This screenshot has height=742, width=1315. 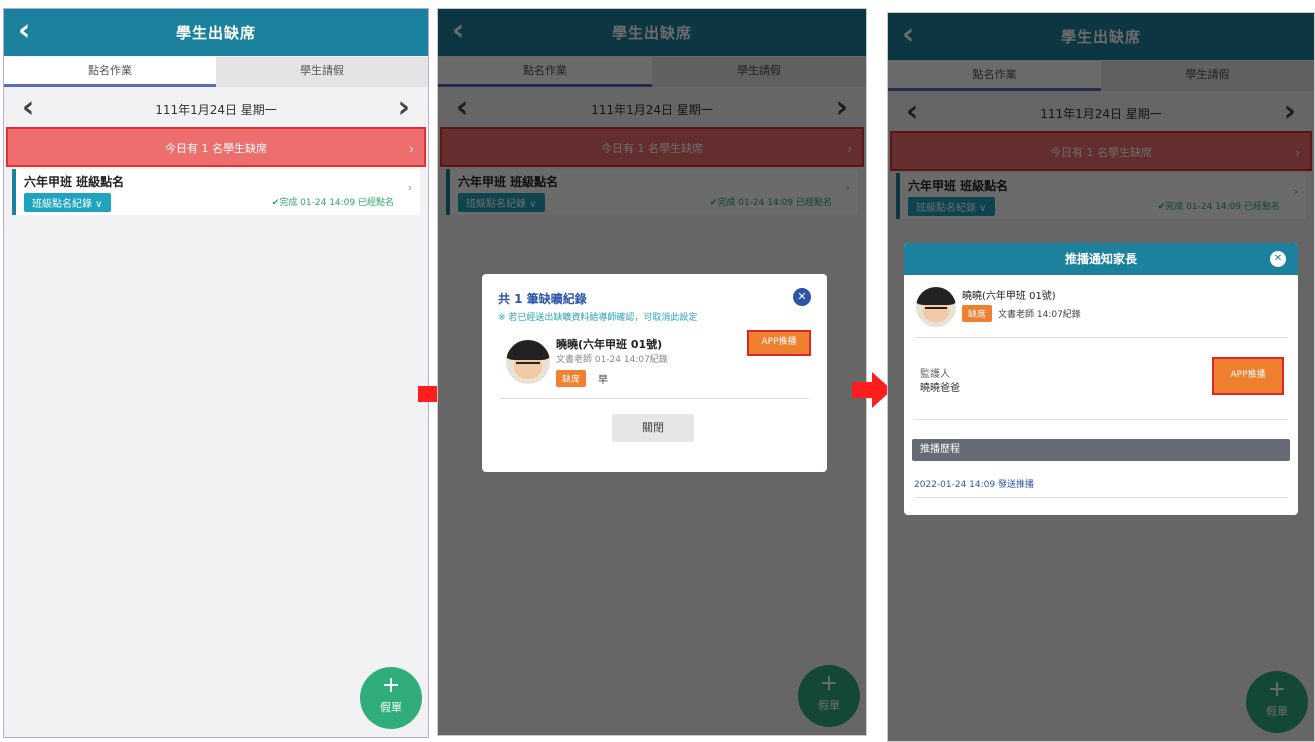 I want to click on alert-text: 今日有 1 名學生缺席, so click(x=216, y=148).